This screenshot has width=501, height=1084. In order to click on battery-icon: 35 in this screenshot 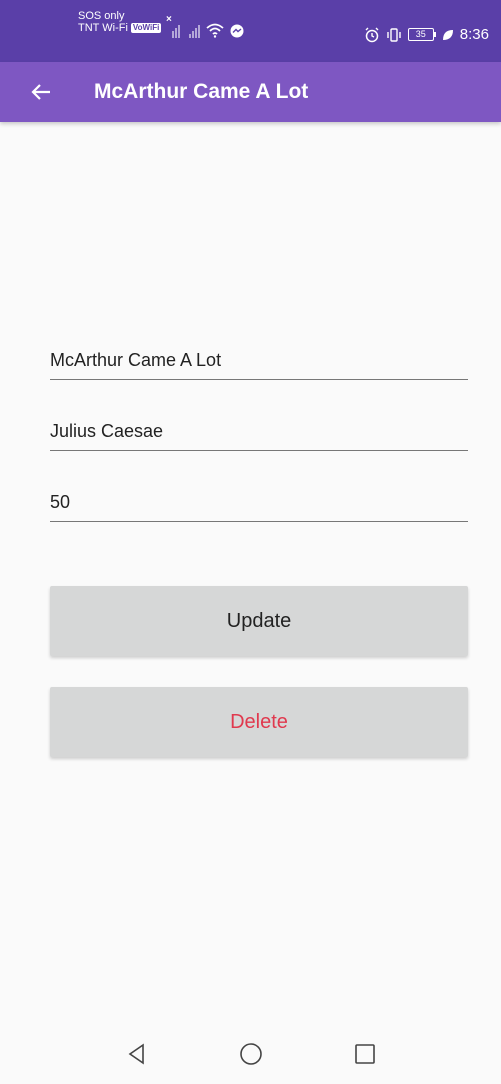, I will do `click(421, 34)`.